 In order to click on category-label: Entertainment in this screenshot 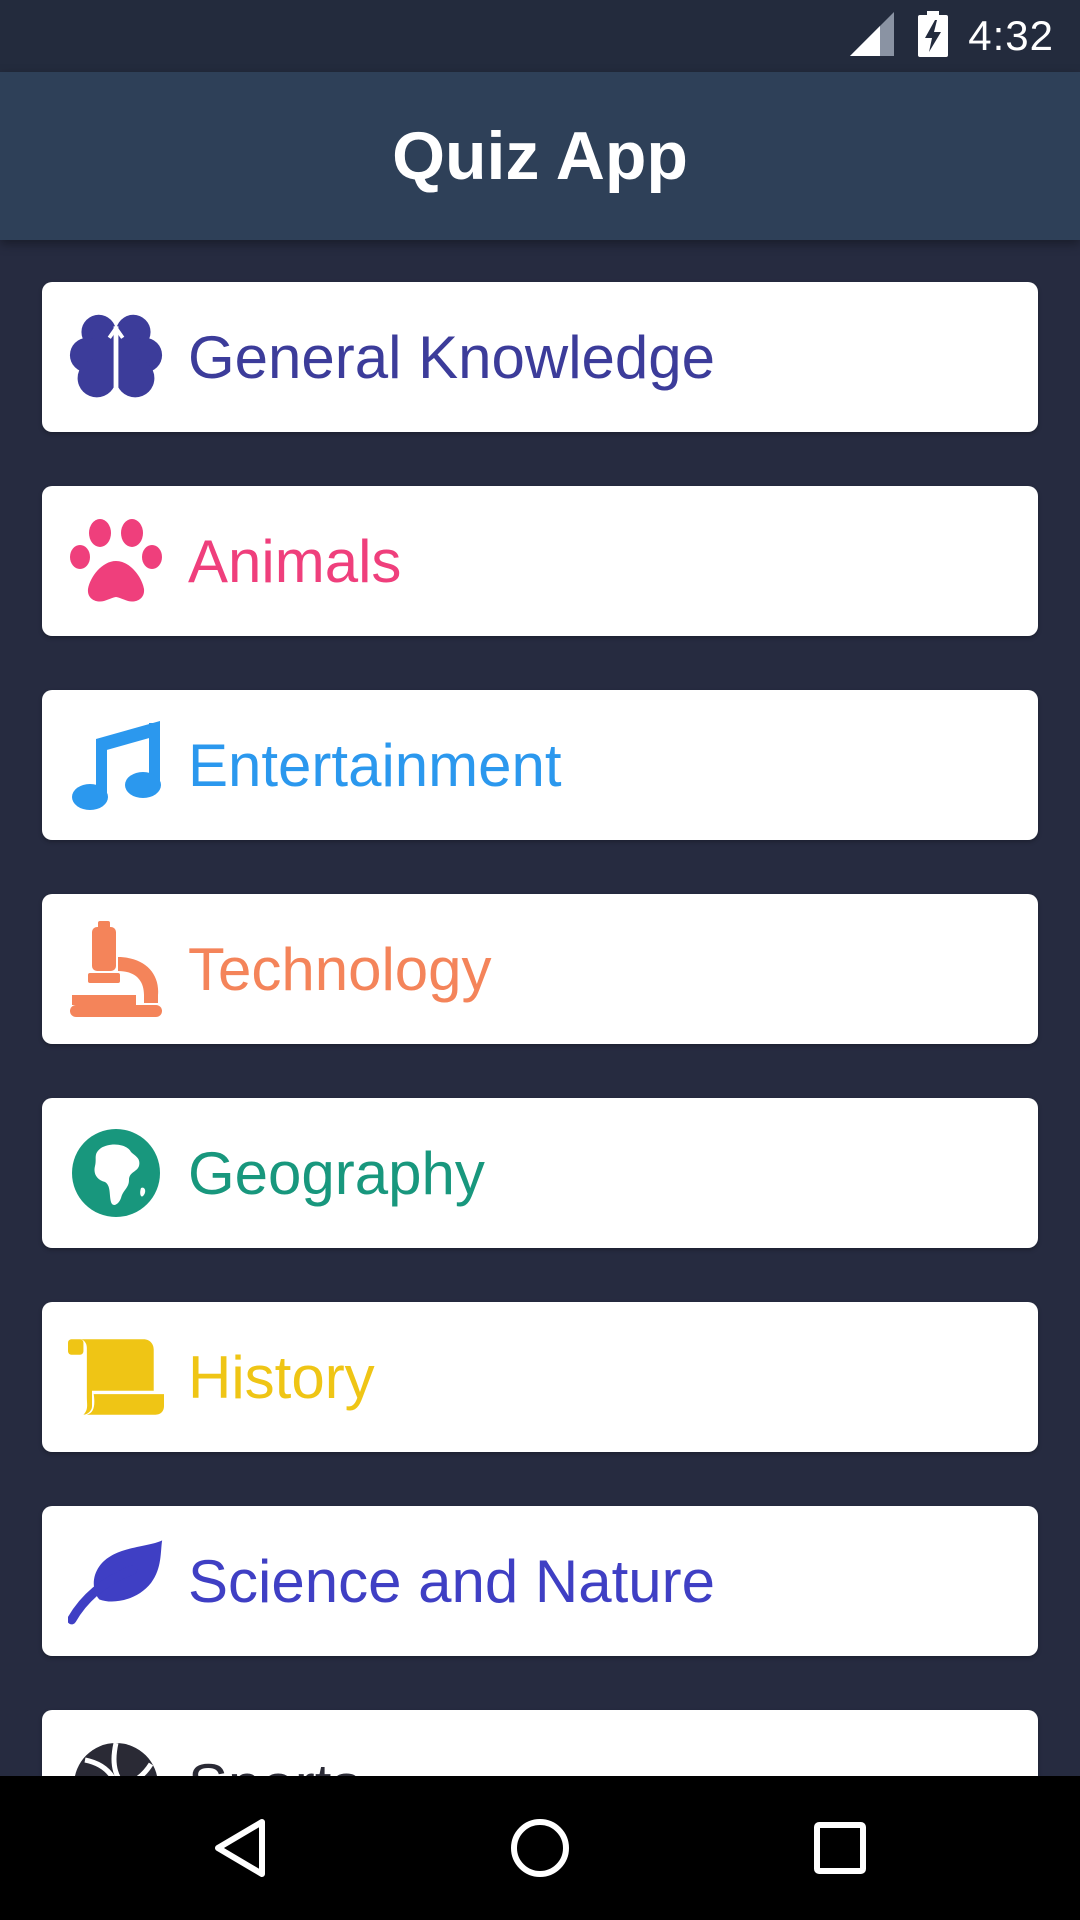, I will do `click(375, 765)`.